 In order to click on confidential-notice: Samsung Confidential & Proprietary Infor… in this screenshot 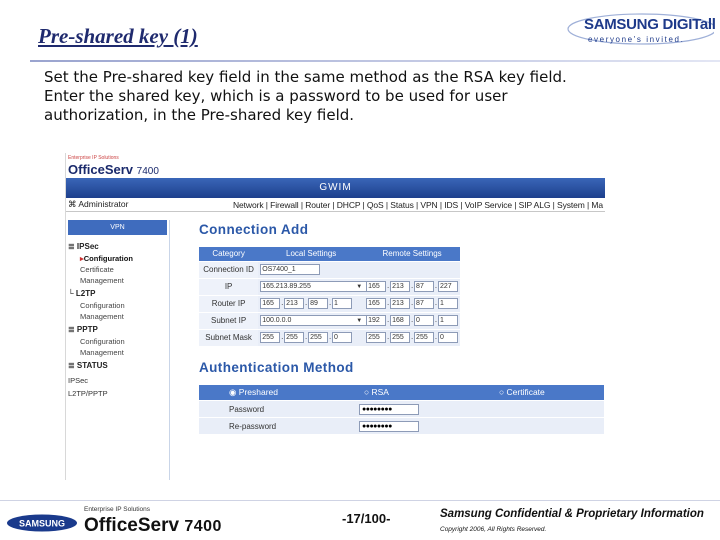, I will do `click(572, 514)`.